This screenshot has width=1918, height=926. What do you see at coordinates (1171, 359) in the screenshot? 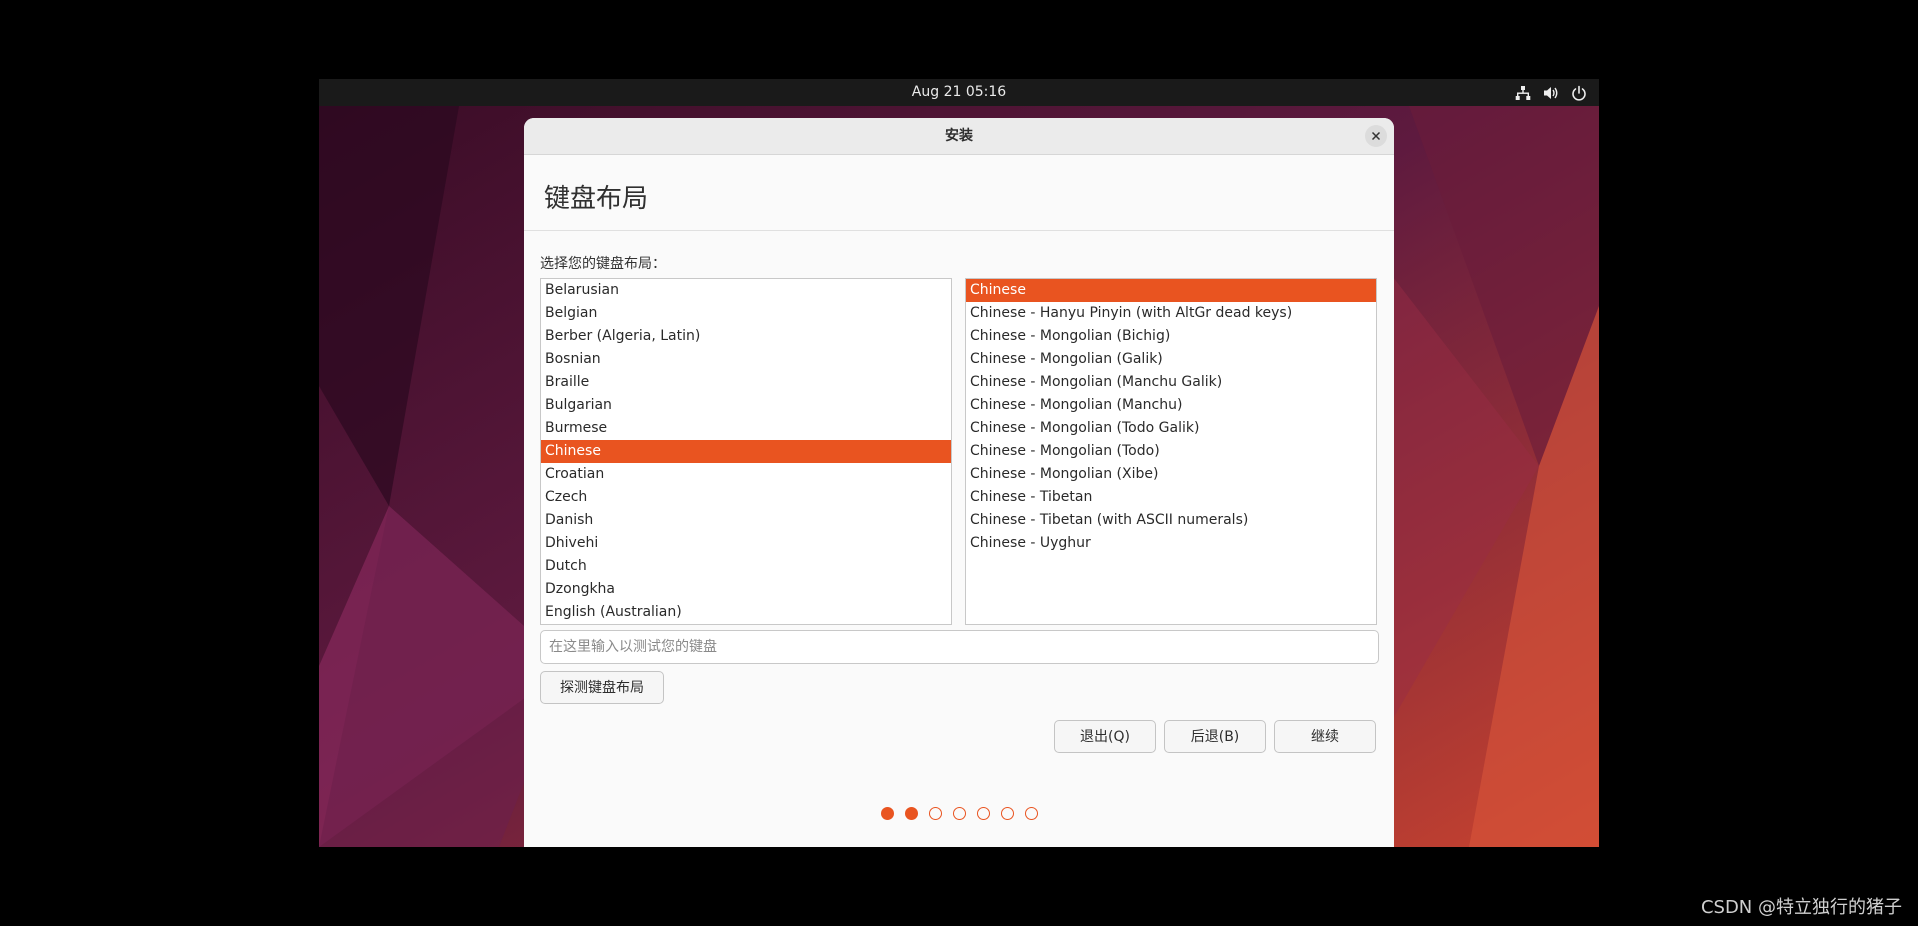
I see `list-item: Chinese - Mongolian (Galik)` at bounding box center [1171, 359].